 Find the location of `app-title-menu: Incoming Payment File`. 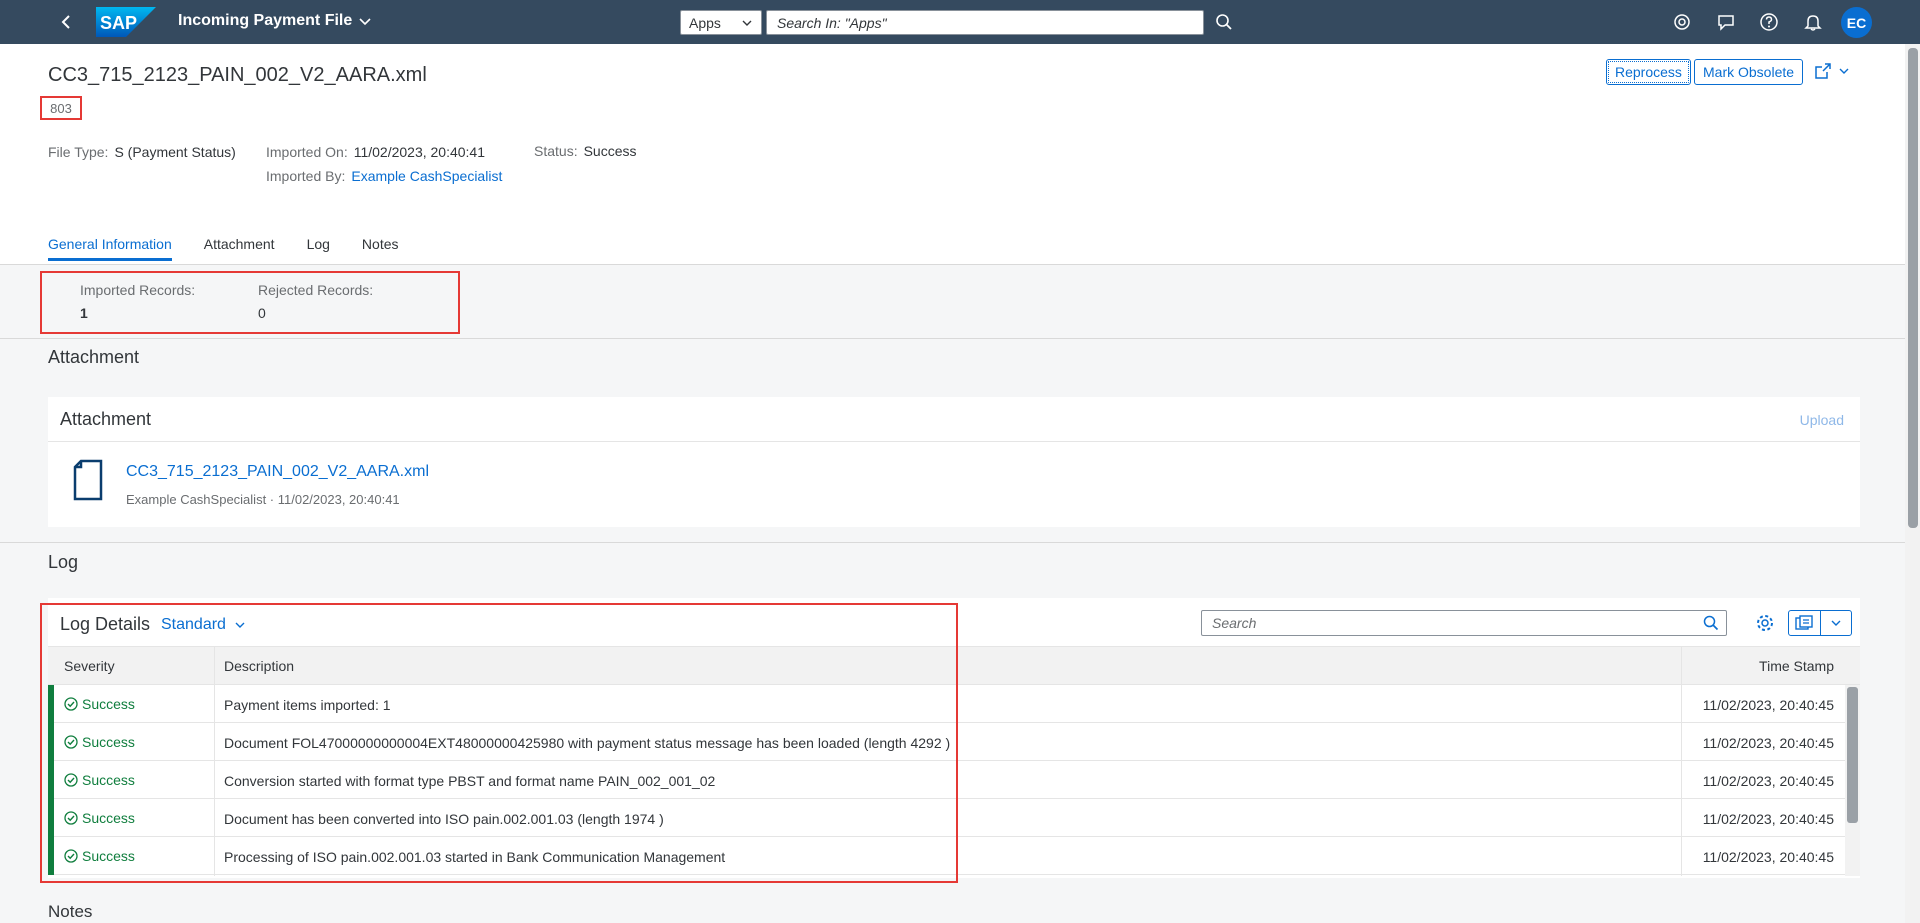

app-title-menu: Incoming Payment File is located at coordinates (275, 21).